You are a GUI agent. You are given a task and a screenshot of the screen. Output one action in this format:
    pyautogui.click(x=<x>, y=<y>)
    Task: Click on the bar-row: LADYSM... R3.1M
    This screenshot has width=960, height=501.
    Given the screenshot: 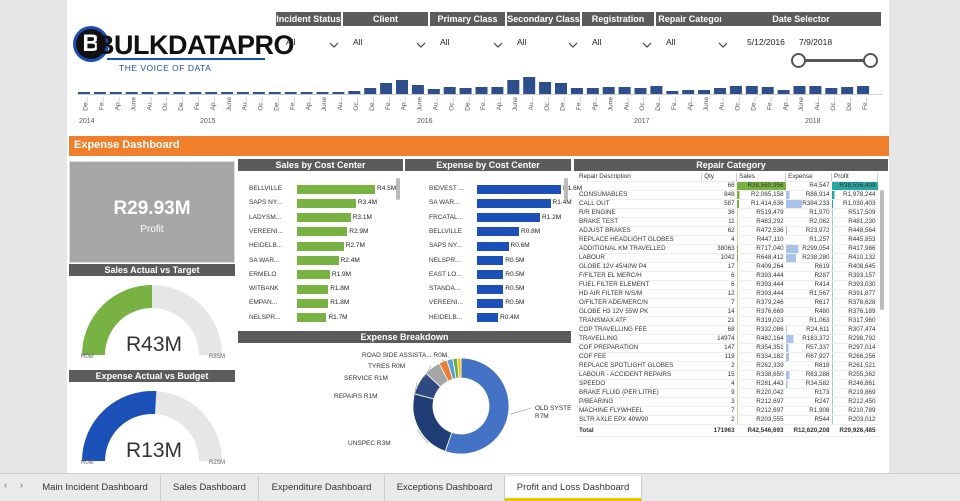 What is the action you would take?
    pyautogui.click(x=324, y=218)
    